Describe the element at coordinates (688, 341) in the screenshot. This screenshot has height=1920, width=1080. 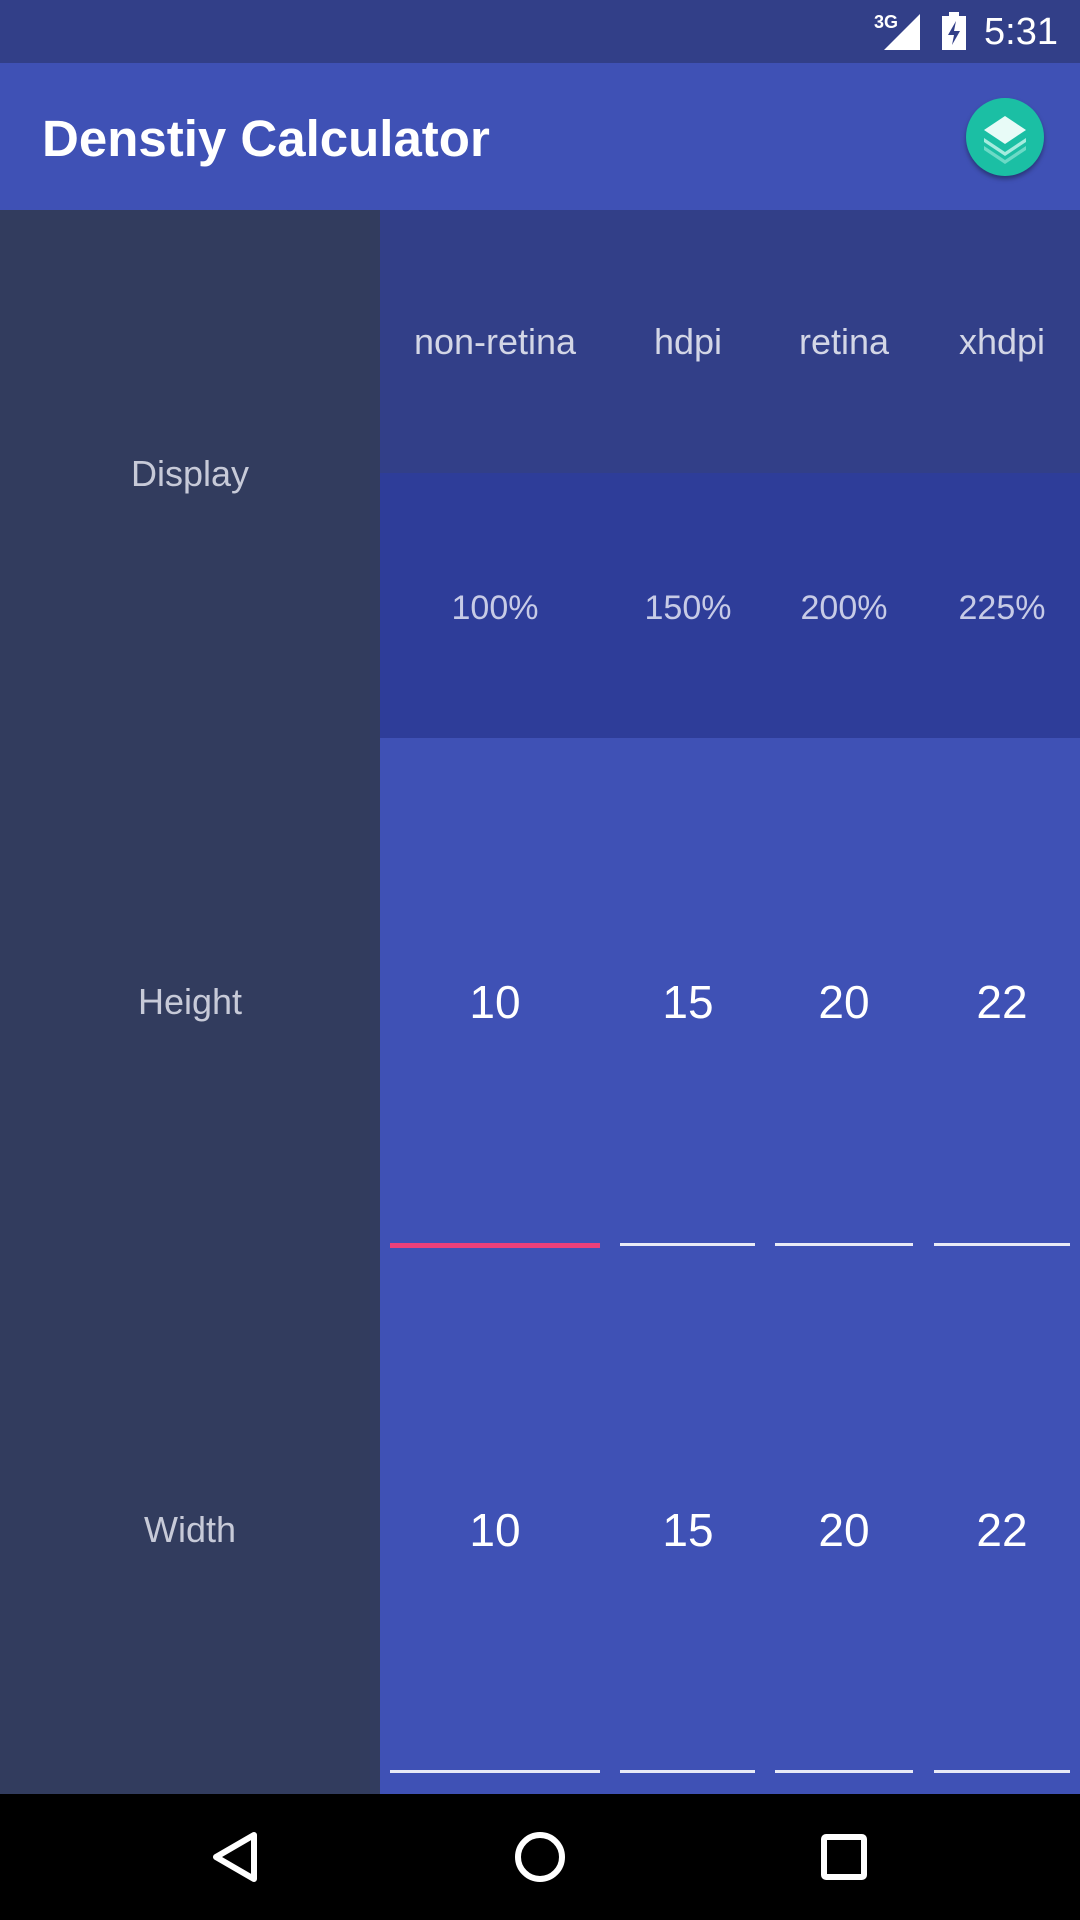
I see `display-name-hdpi: hdpi` at that location.